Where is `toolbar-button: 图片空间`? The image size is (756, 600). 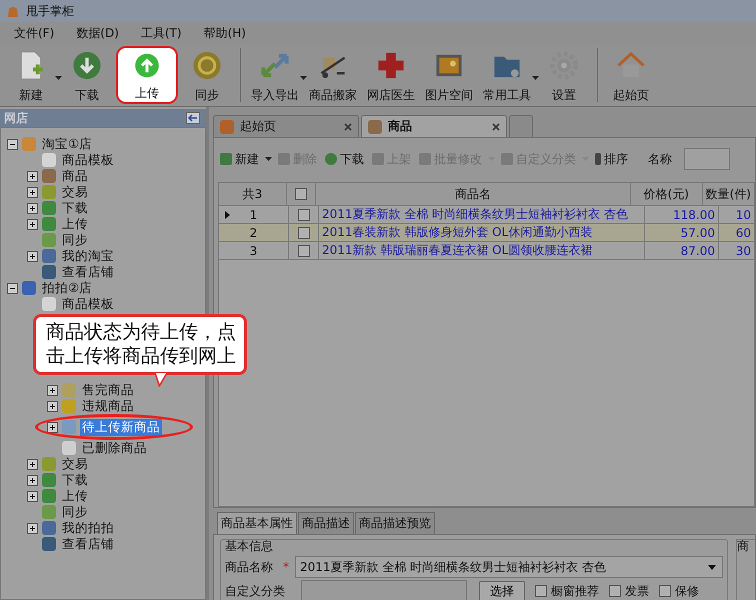
toolbar-button: 图片空间 is located at coordinates (449, 75).